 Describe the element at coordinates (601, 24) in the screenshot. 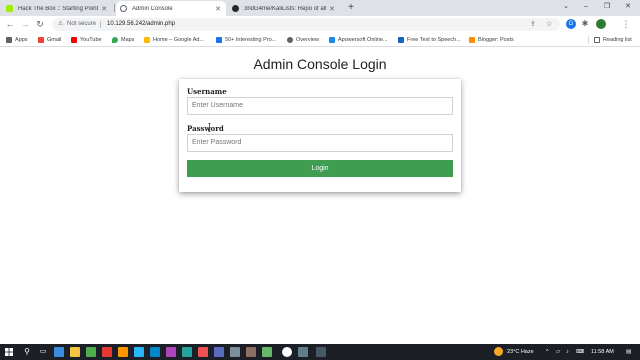

I see `profile-avatar-icon` at that location.